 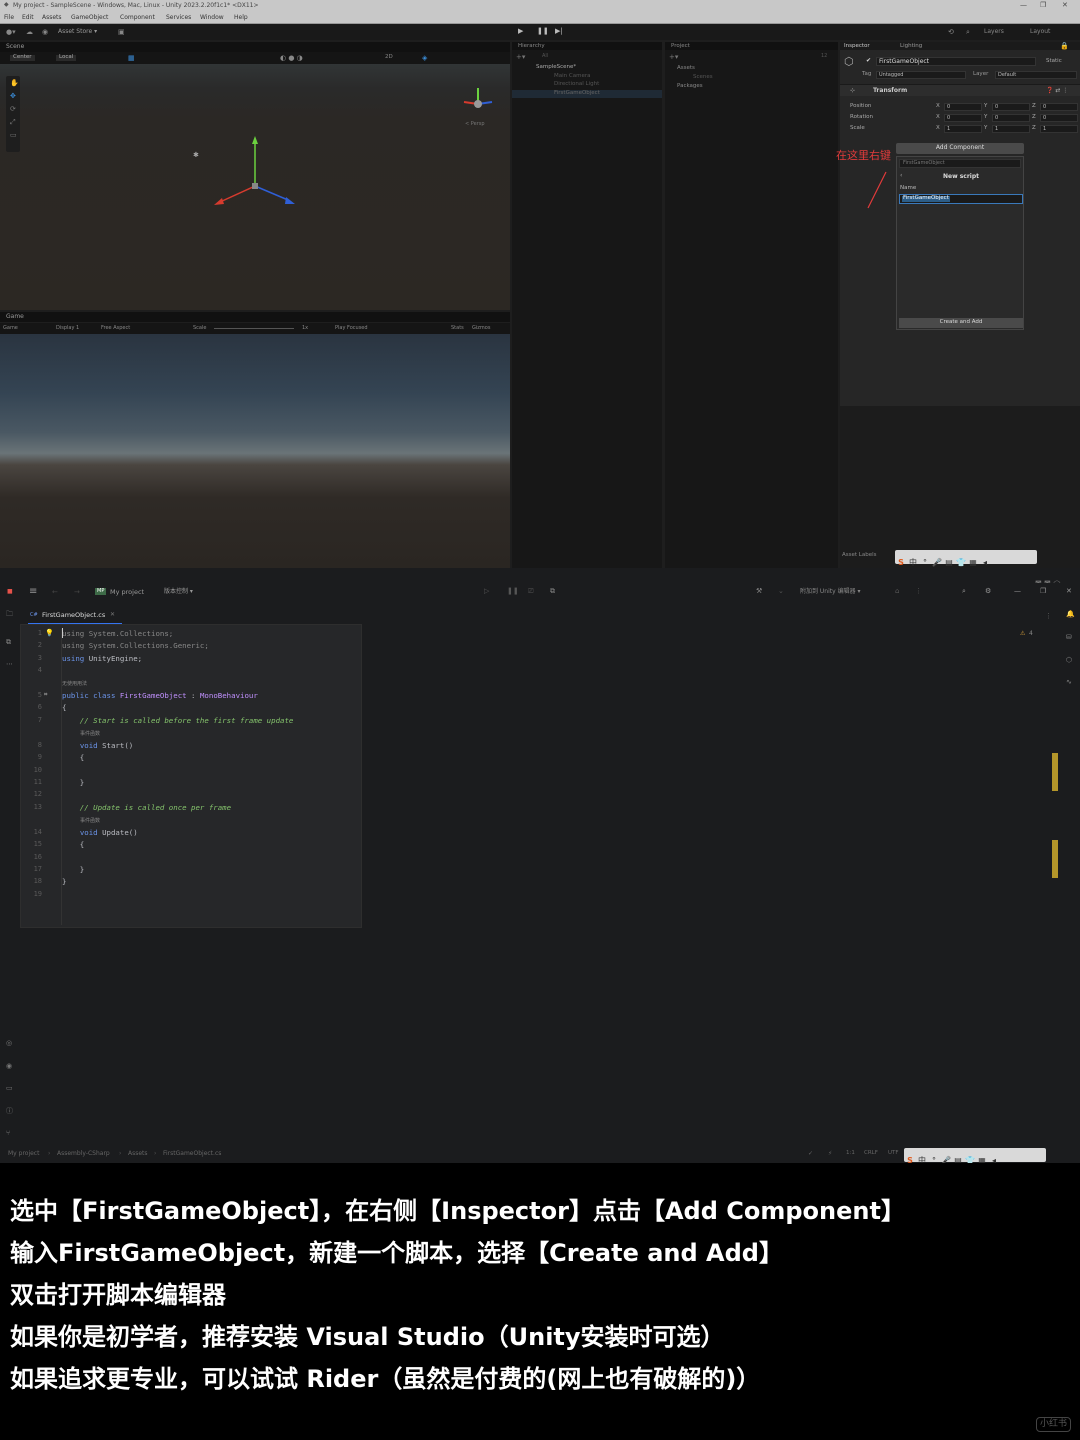 I want to click on line-number: 11, so click(x=32, y=782).